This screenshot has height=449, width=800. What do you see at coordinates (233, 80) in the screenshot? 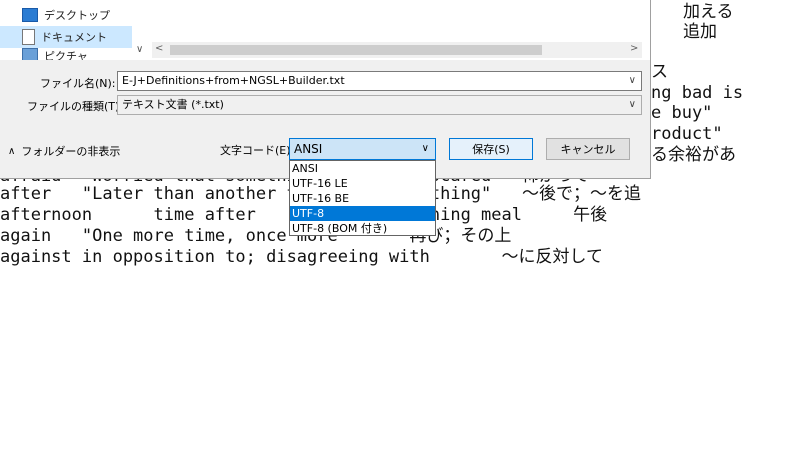
I see `filename-value: E-J+Definitions+from+NGSL+Builder.txt` at bounding box center [233, 80].